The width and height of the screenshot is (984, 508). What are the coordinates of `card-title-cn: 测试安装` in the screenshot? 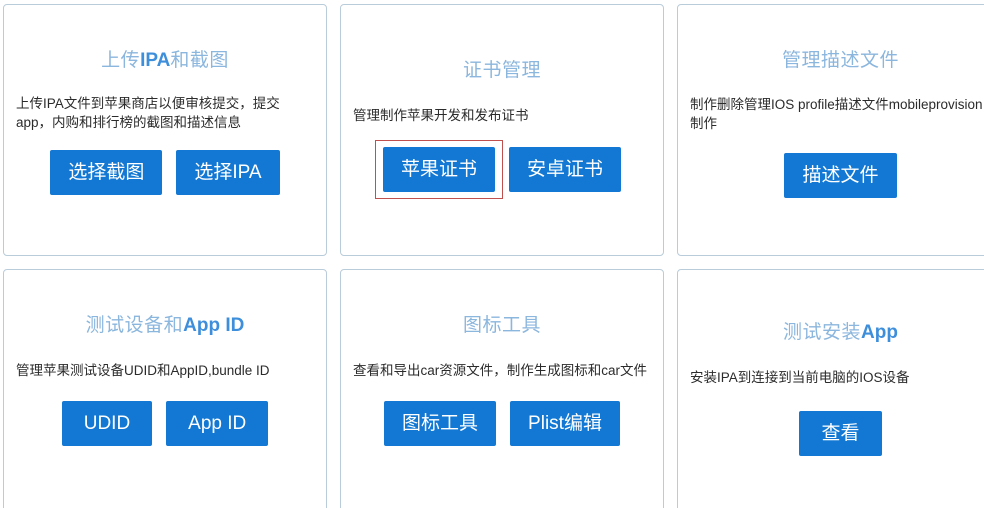 It's located at (822, 332).